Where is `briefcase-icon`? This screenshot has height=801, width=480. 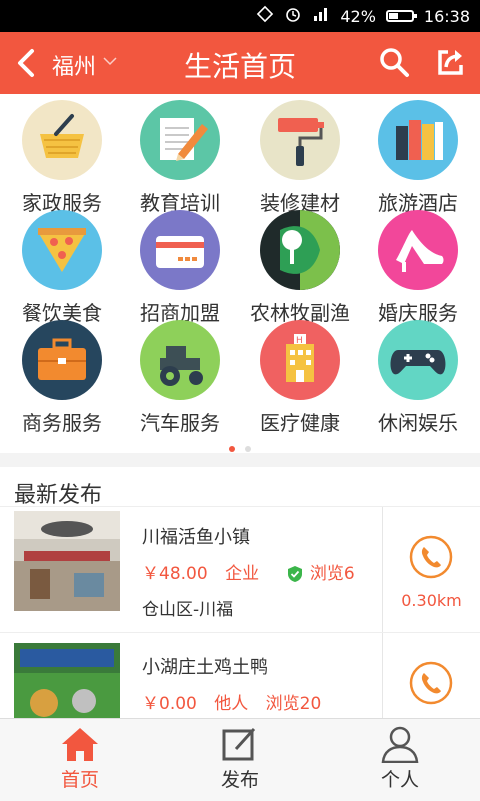
briefcase-icon is located at coordinates (62, 360).